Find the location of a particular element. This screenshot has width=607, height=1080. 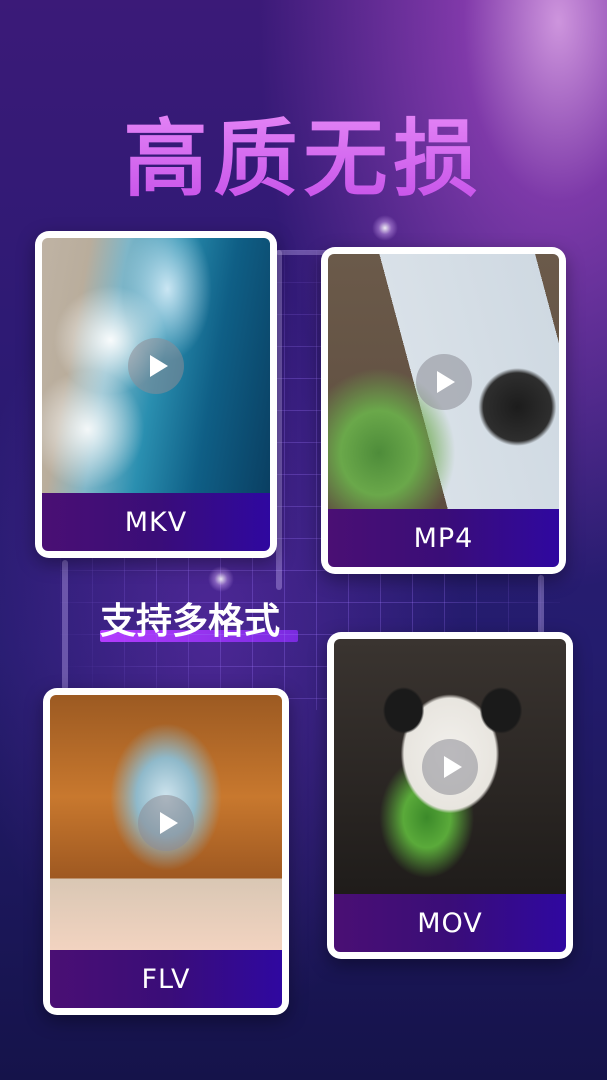

format-card-flv: FLV is located at coordinates (166, 851).